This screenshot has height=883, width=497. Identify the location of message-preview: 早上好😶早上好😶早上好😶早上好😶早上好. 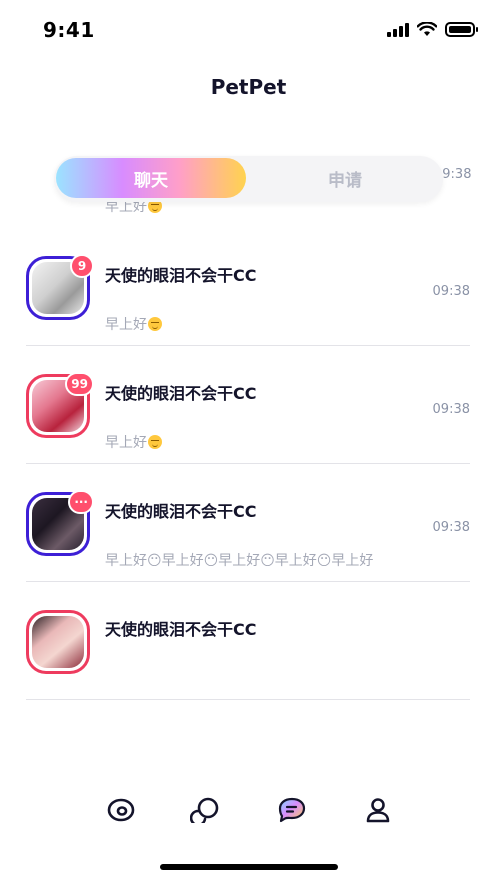
(239, 561).